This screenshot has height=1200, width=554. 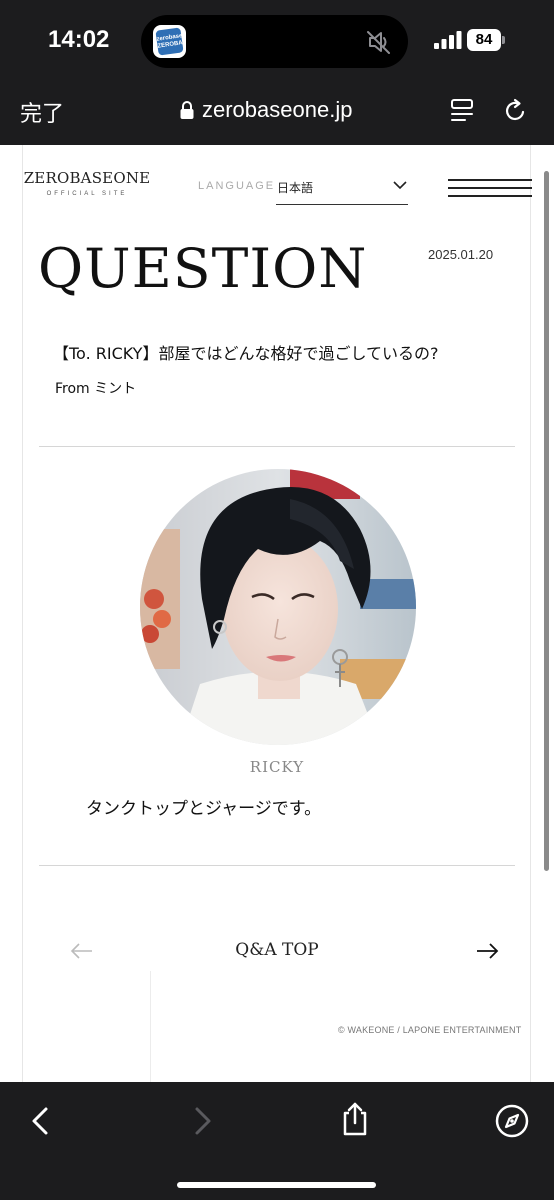 What do you see at coordinates (187, 110) in the screenshot?
I see `lock-icon` at bounding box center [187, 110].